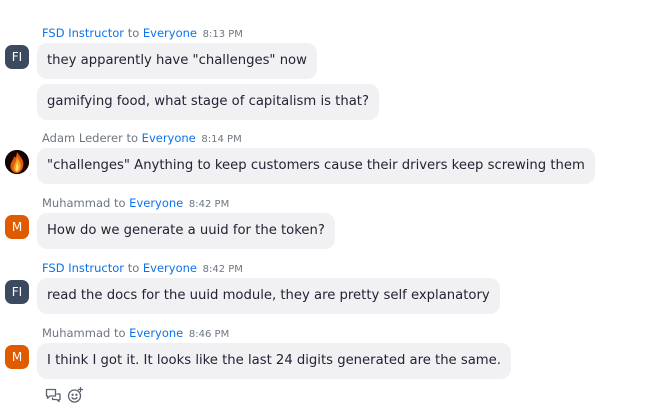  What do you see at coordinates (82, 138) in the screenshot?
I see `sender-name: Adam Lederer` at bounding box center [82, 138].